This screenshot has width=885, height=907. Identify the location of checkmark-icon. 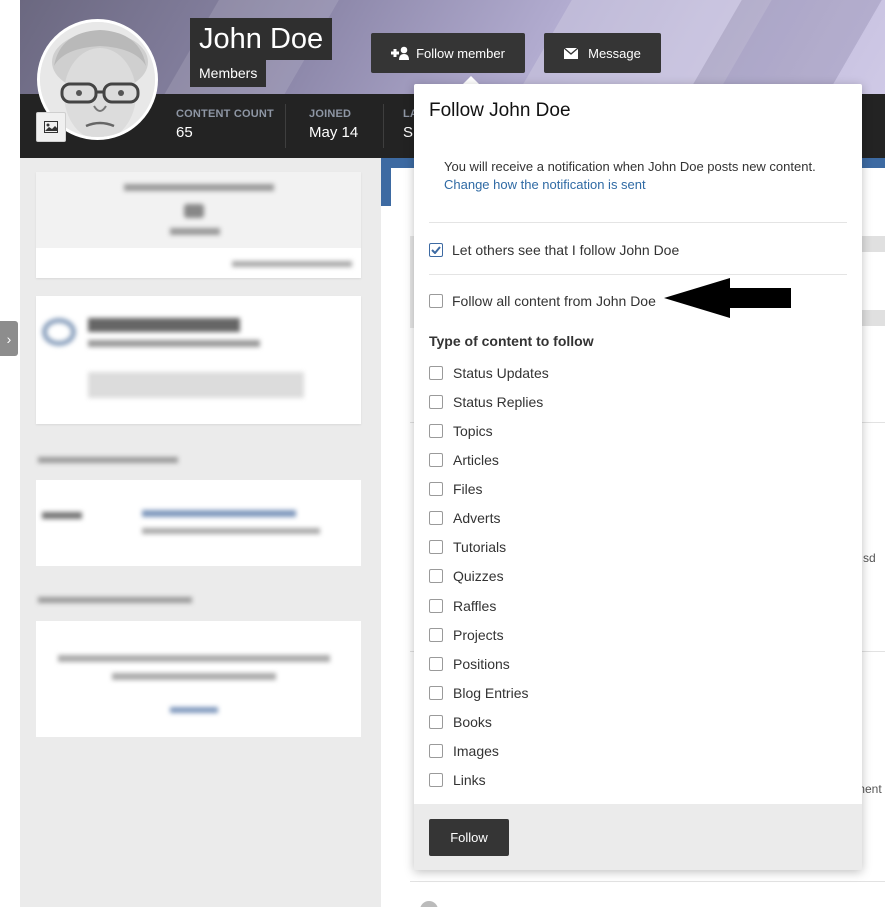
(436, 250).